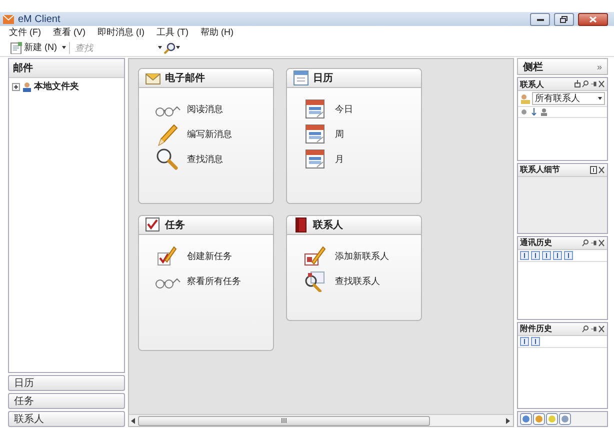 This screenshot has height=428, width=614. I want to click on window-title: eM Client, so click(39, 19).